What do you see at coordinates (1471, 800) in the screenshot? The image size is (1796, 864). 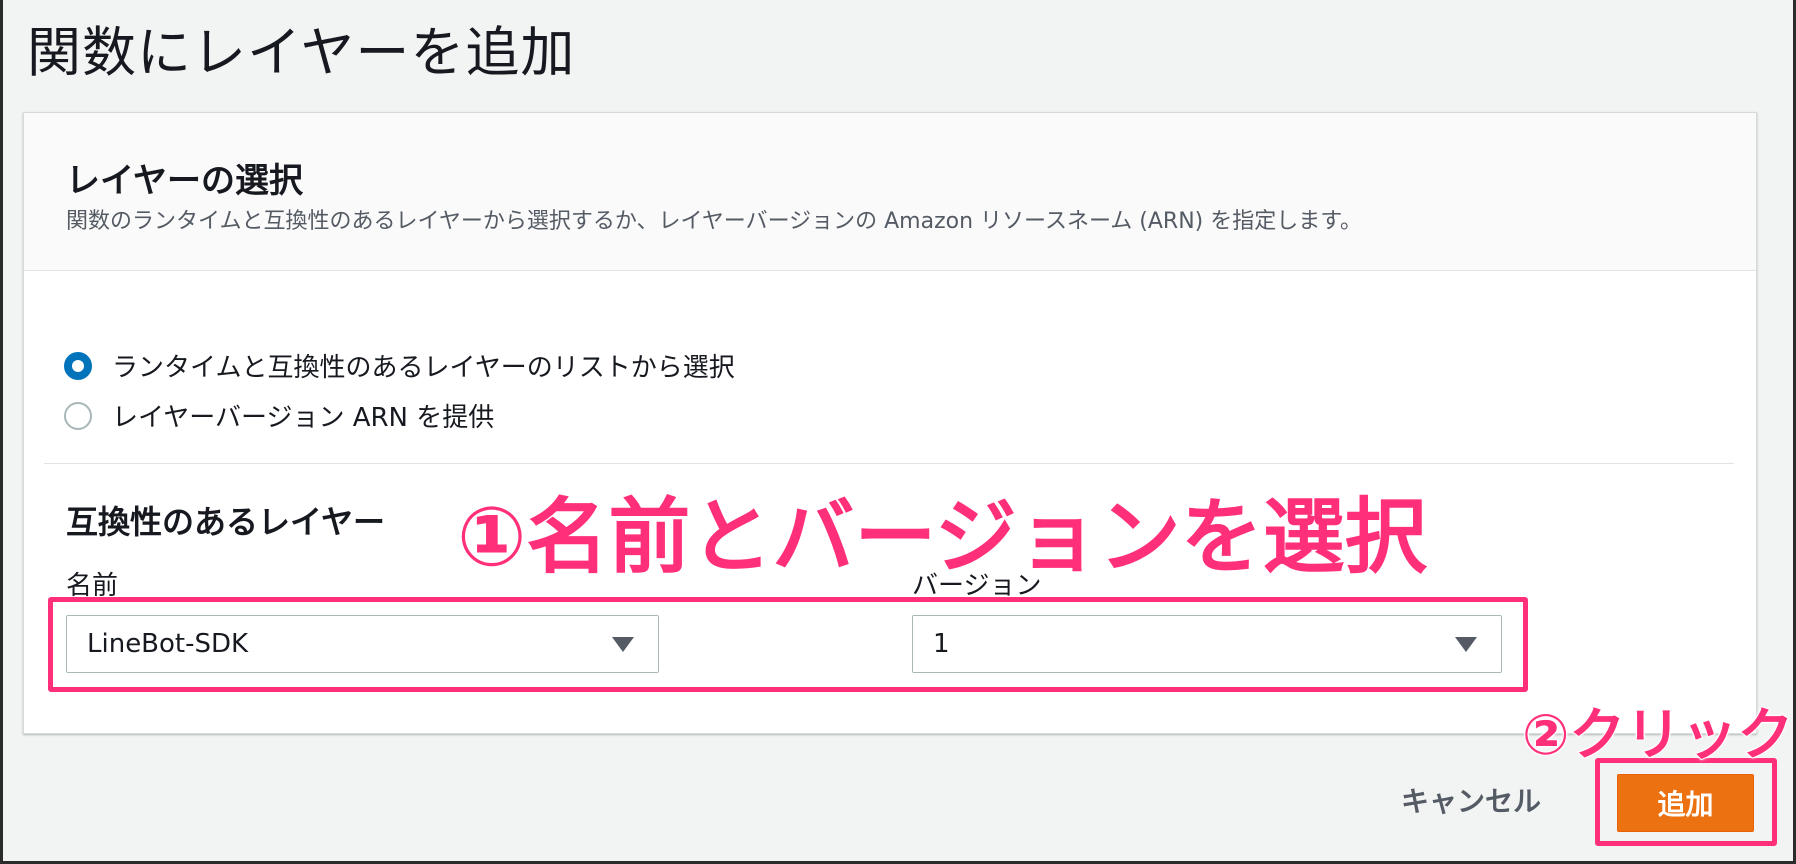 I see `cancel-button: キャンセル` at bounding box center [1471, 800].